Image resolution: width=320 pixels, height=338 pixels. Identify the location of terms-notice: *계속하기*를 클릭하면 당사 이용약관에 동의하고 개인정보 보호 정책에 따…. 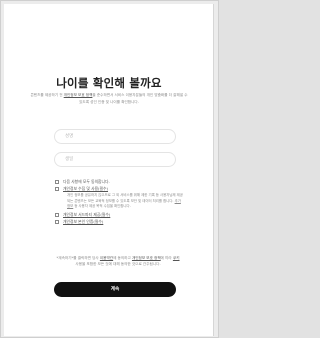
(118, 261).